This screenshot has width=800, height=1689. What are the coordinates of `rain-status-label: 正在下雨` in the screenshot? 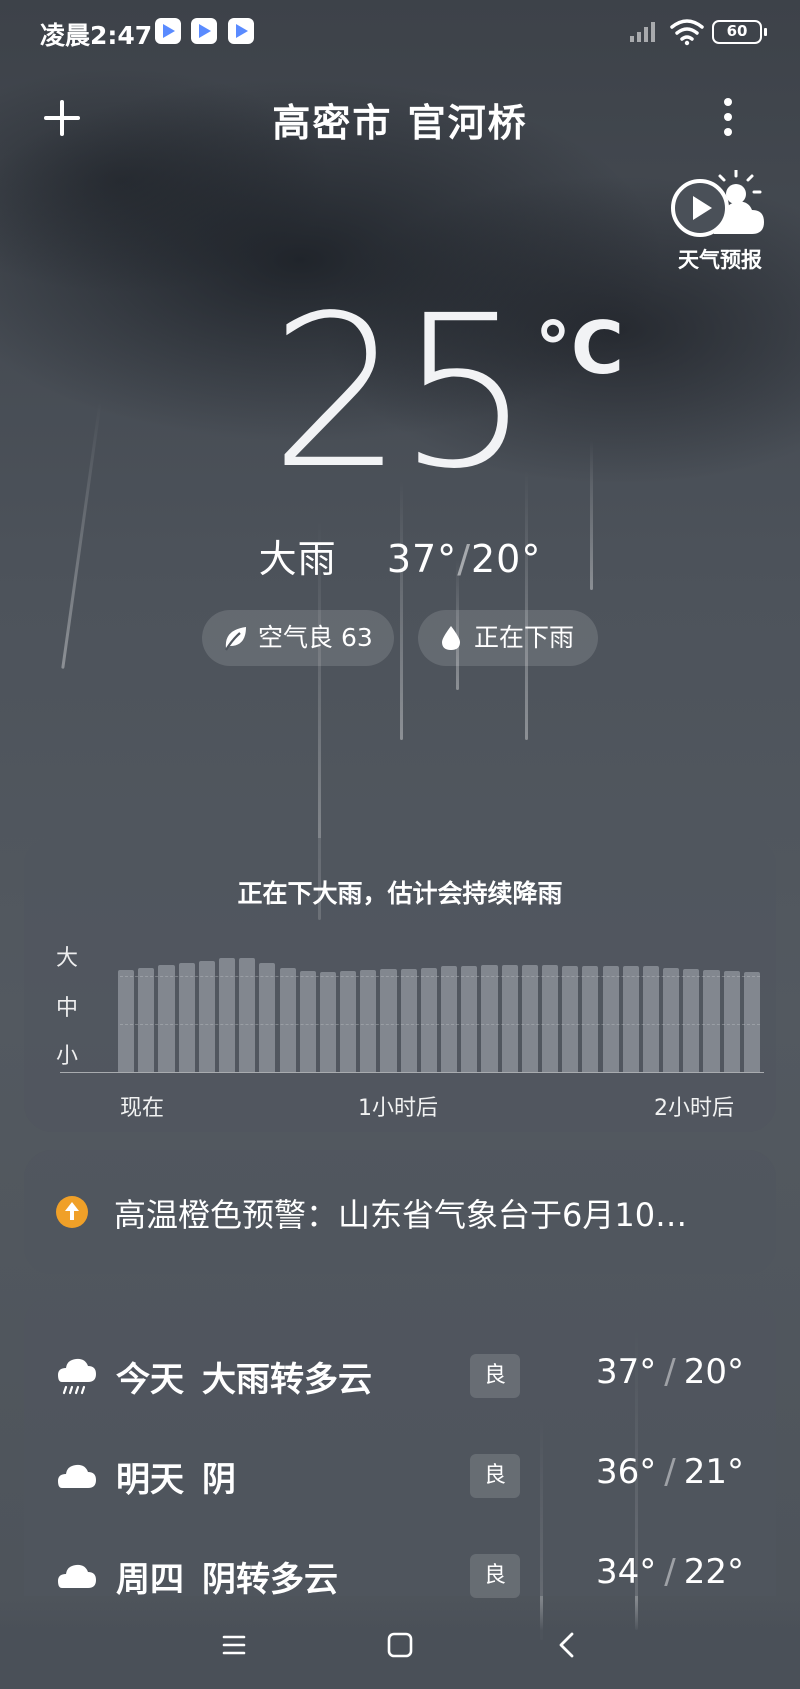 It's located at (524, 637).